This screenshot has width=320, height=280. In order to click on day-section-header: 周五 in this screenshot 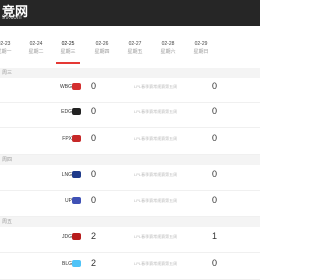, I will do `click(130, 222)`.